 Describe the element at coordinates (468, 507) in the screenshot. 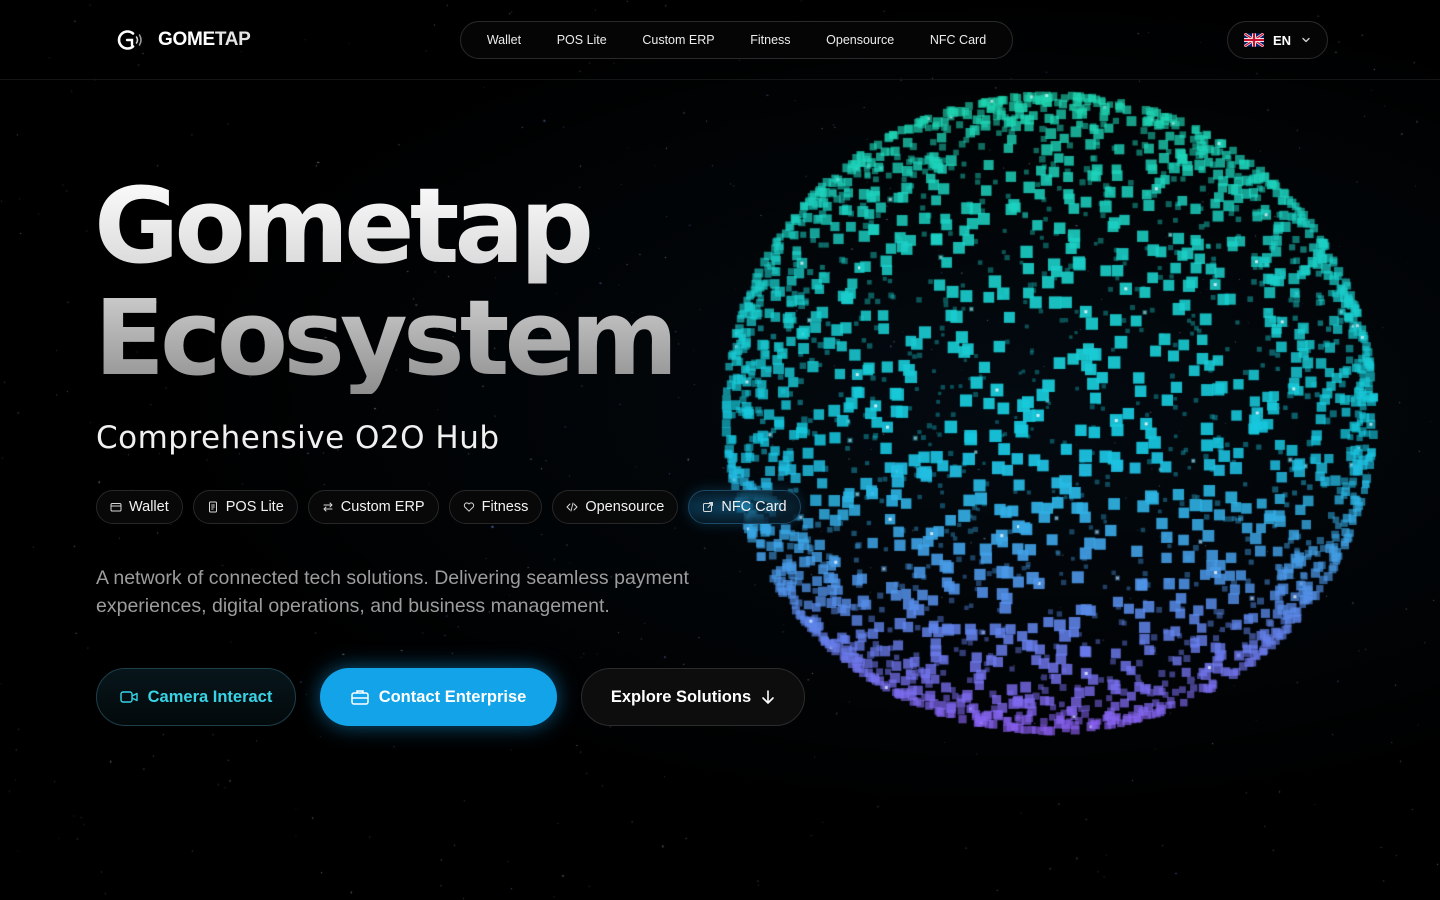

I see `heart-icon` at that location.